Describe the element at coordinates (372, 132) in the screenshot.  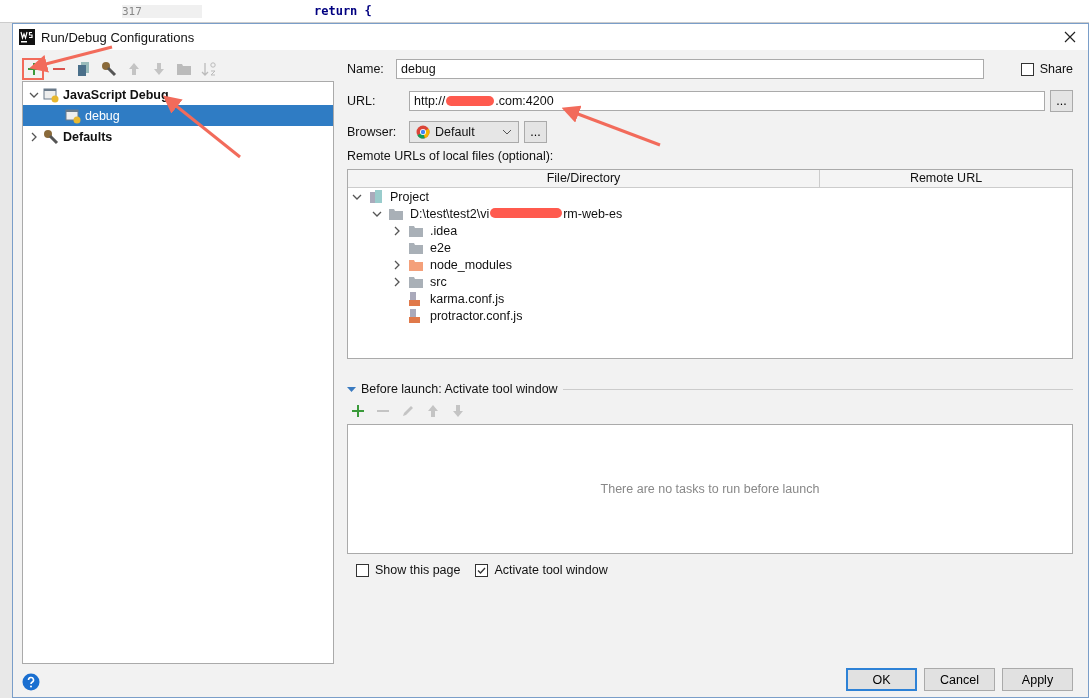
I see `browser-label: Browser:` at that location.